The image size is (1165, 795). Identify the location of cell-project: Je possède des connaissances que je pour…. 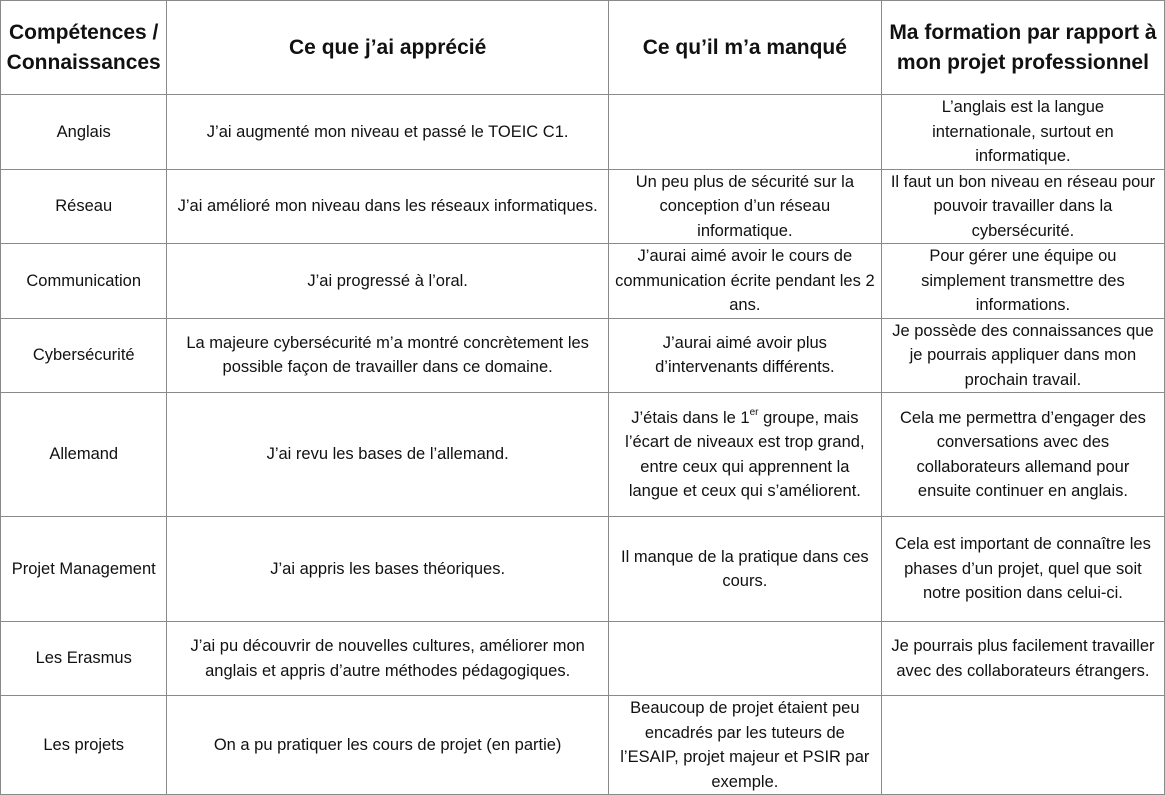
(1022, 355).